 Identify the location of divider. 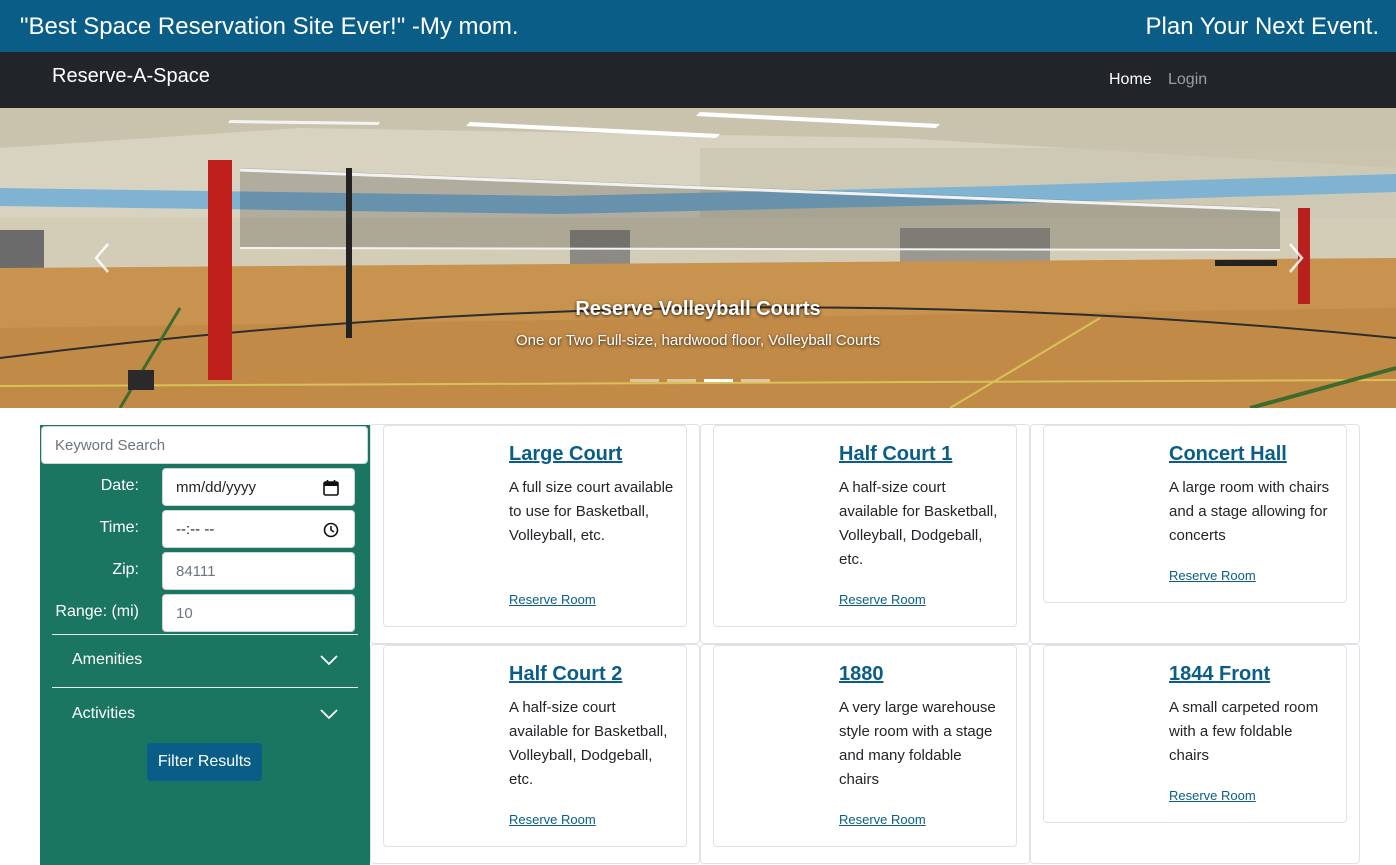
(205, 687).